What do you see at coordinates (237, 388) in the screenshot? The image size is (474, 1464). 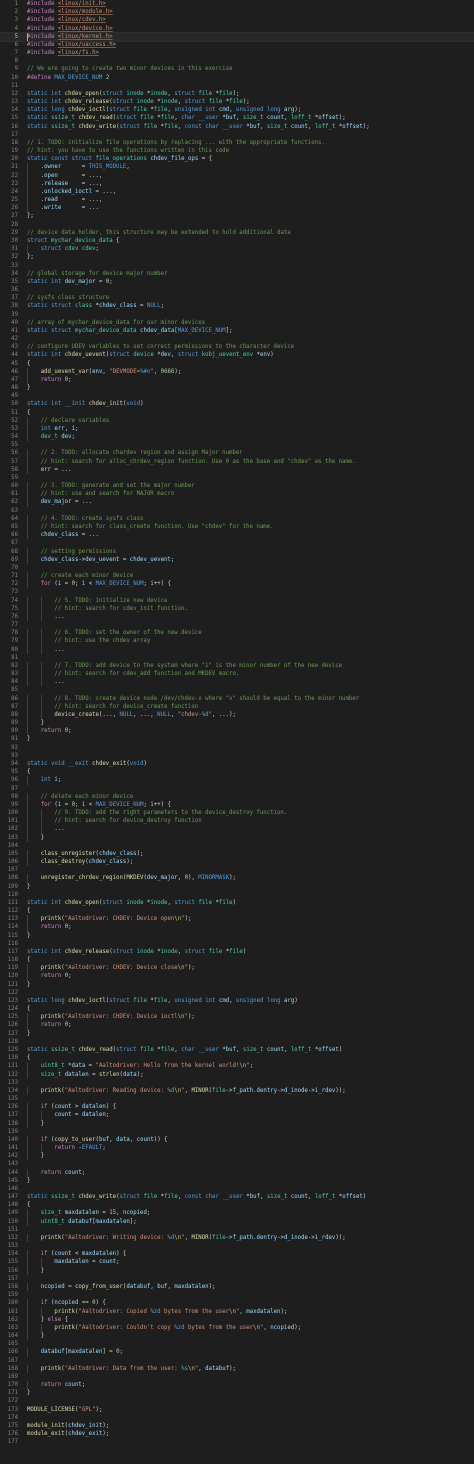 I see `code-line: 48}` at bounding box center [237, 388].